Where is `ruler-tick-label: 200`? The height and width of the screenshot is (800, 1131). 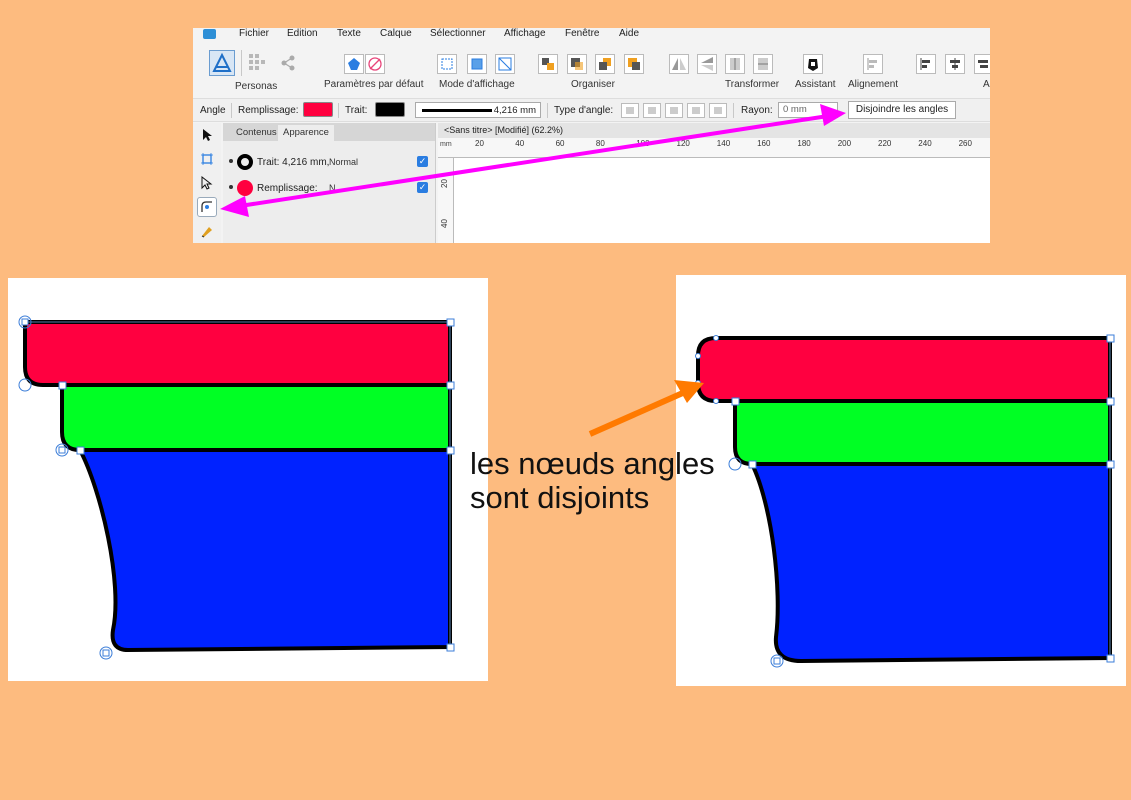 ruler-tick-label: 200 is located at coordinates (844, 143).